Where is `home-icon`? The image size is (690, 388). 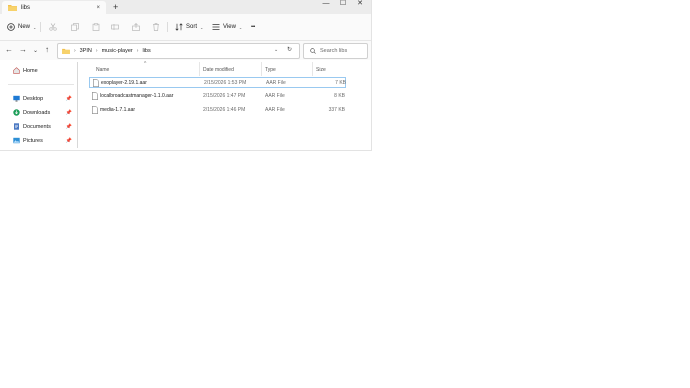
home-icon is located at coordinates (16, 70).